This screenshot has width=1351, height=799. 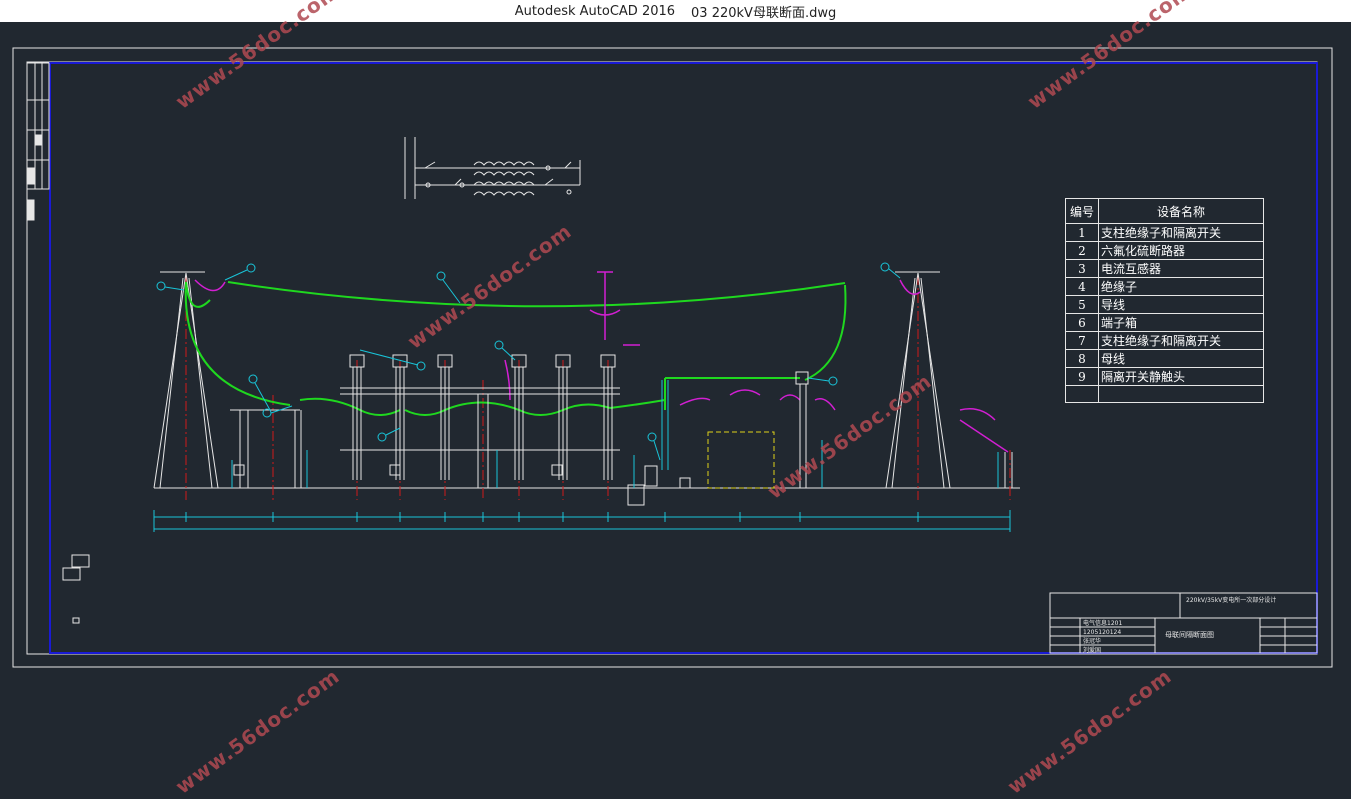 I want to click on legend-name: 绝缘子, so click(x=1181, y=286).